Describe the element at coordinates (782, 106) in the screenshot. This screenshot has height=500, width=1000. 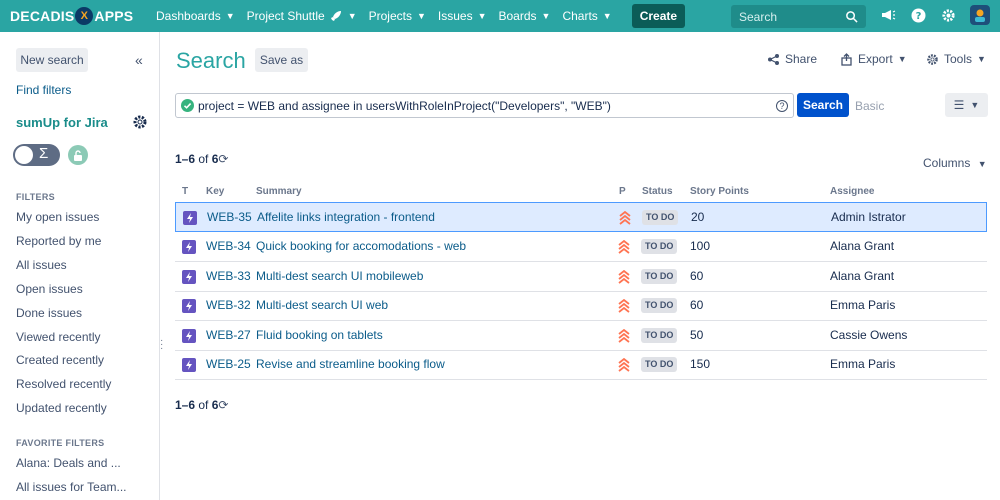
I see `syntax-help-icon: ?` at that location.